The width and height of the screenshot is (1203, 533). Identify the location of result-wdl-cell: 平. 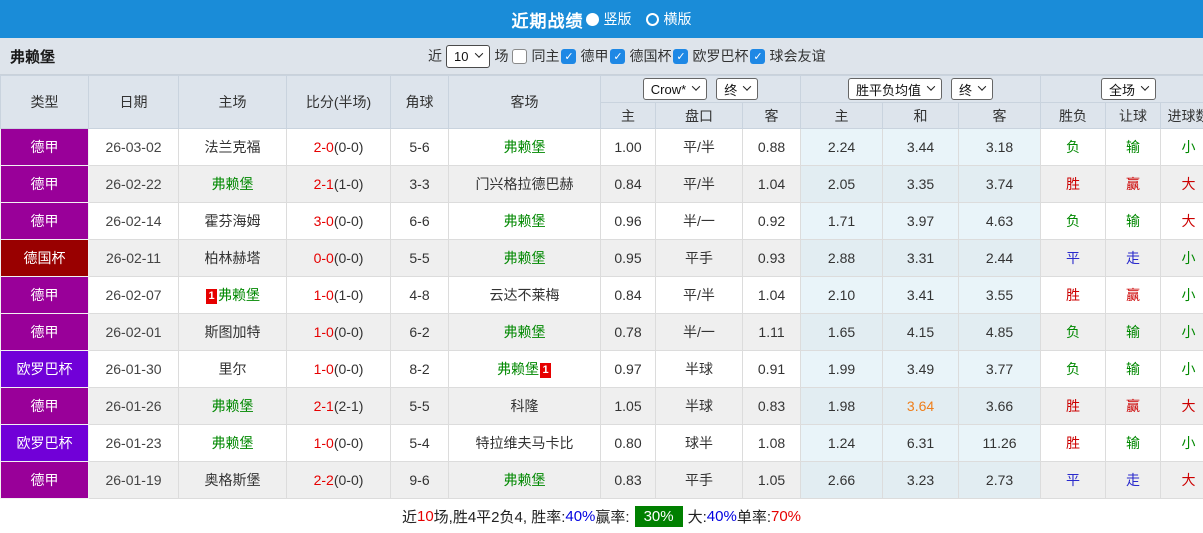
(1073, 480).